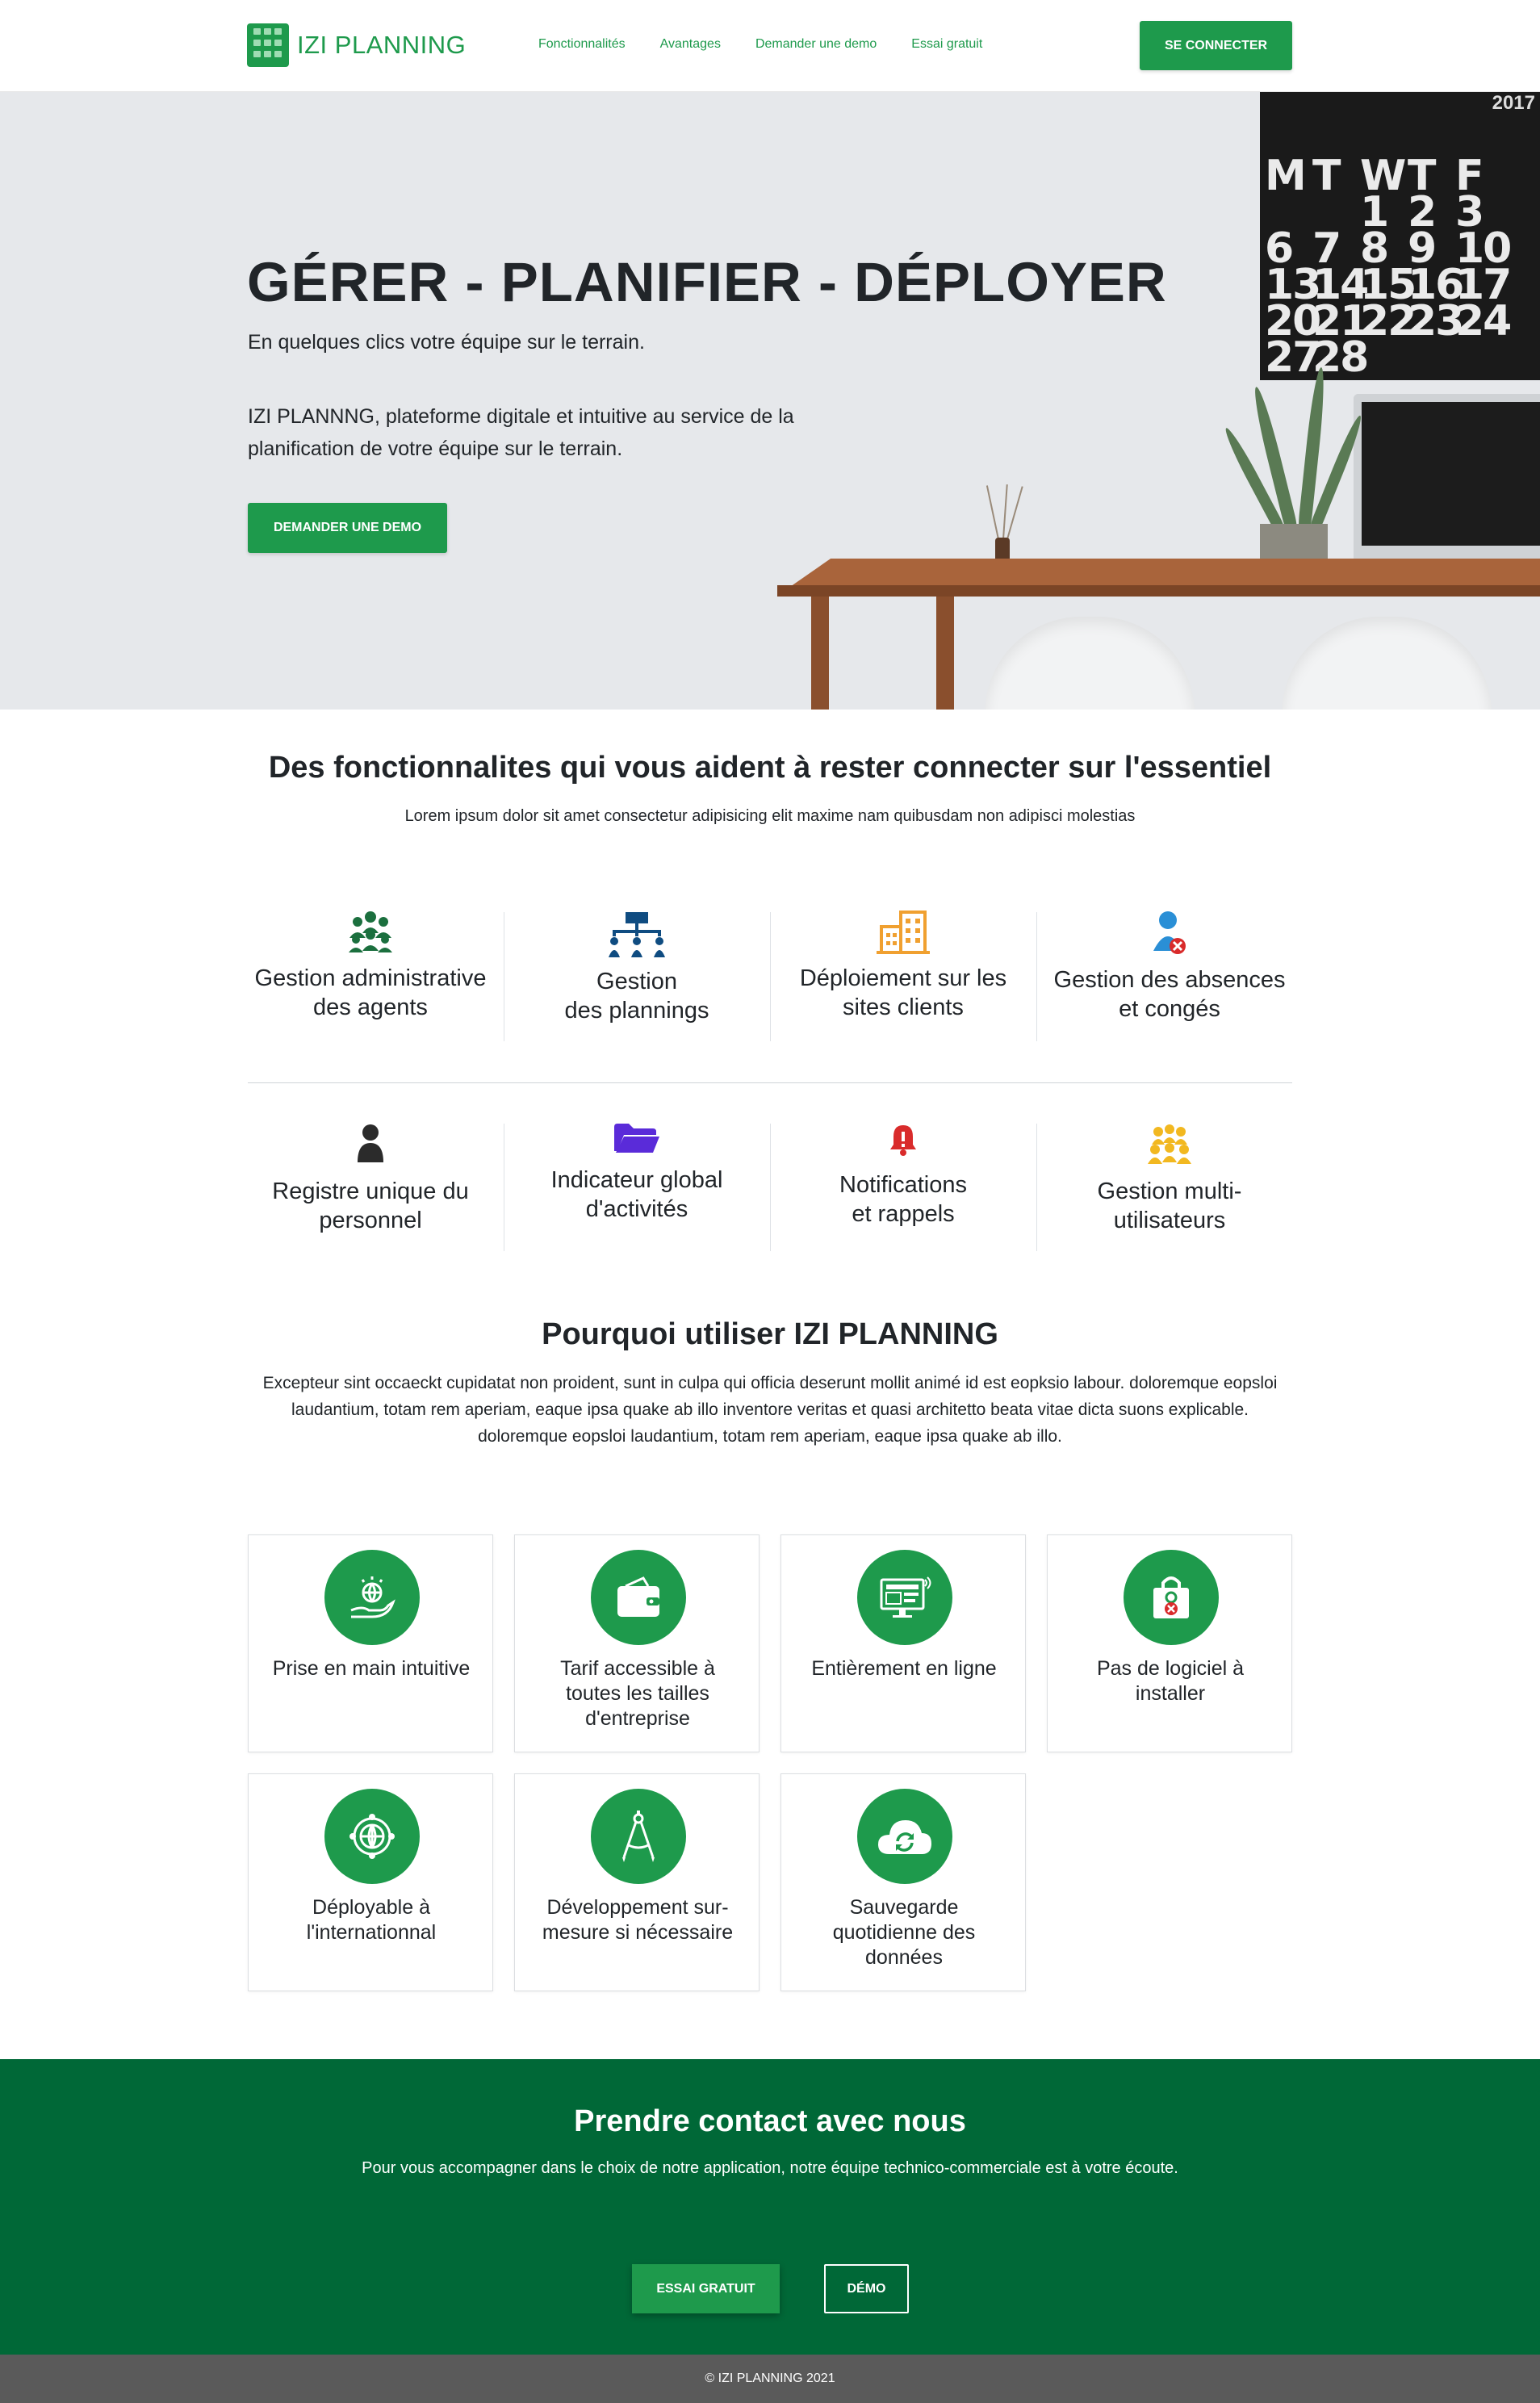 The image size is (1540, 2403). What do you see at coordinates (690, 44) in the screenshot?
I see `nav-link-avantages: Avantages` at bounding box center [690, 44].